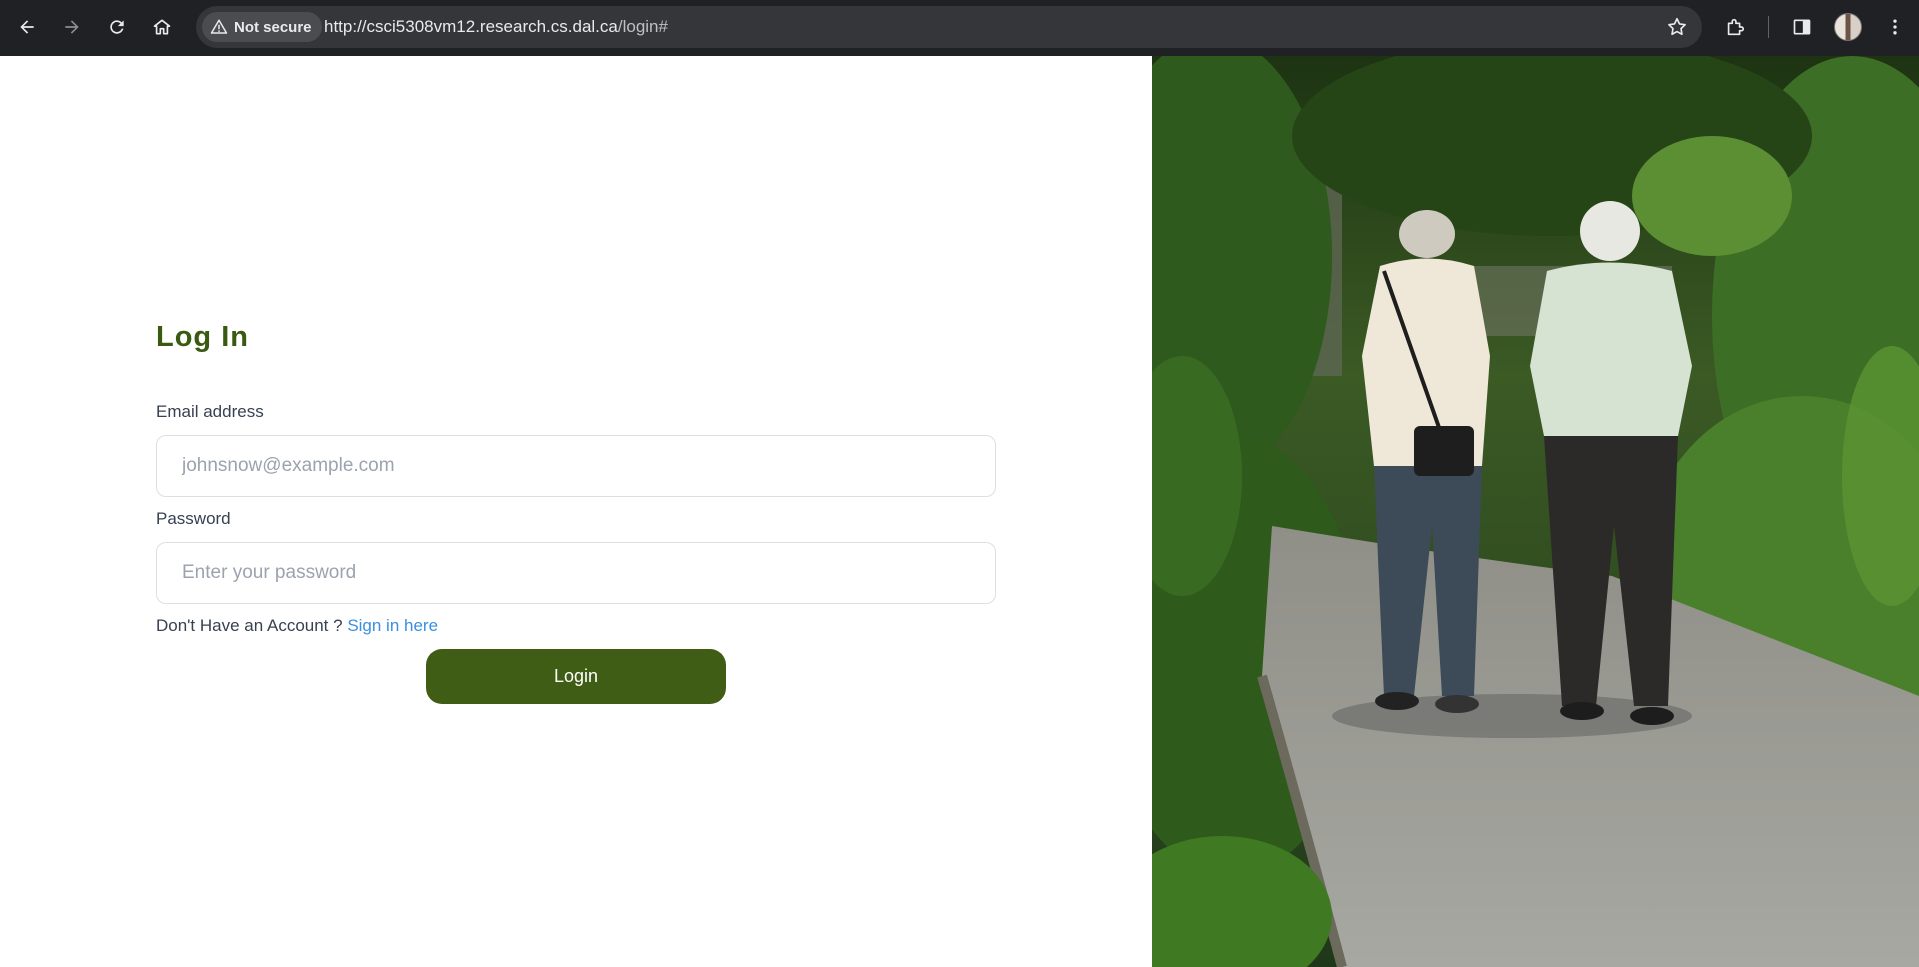 This screenshot has height=967, width=1919. What do you see at coordinates (392, 625) in the screenshot?
I see `signup-link: Sign in here` at bounding box center [392, 625].